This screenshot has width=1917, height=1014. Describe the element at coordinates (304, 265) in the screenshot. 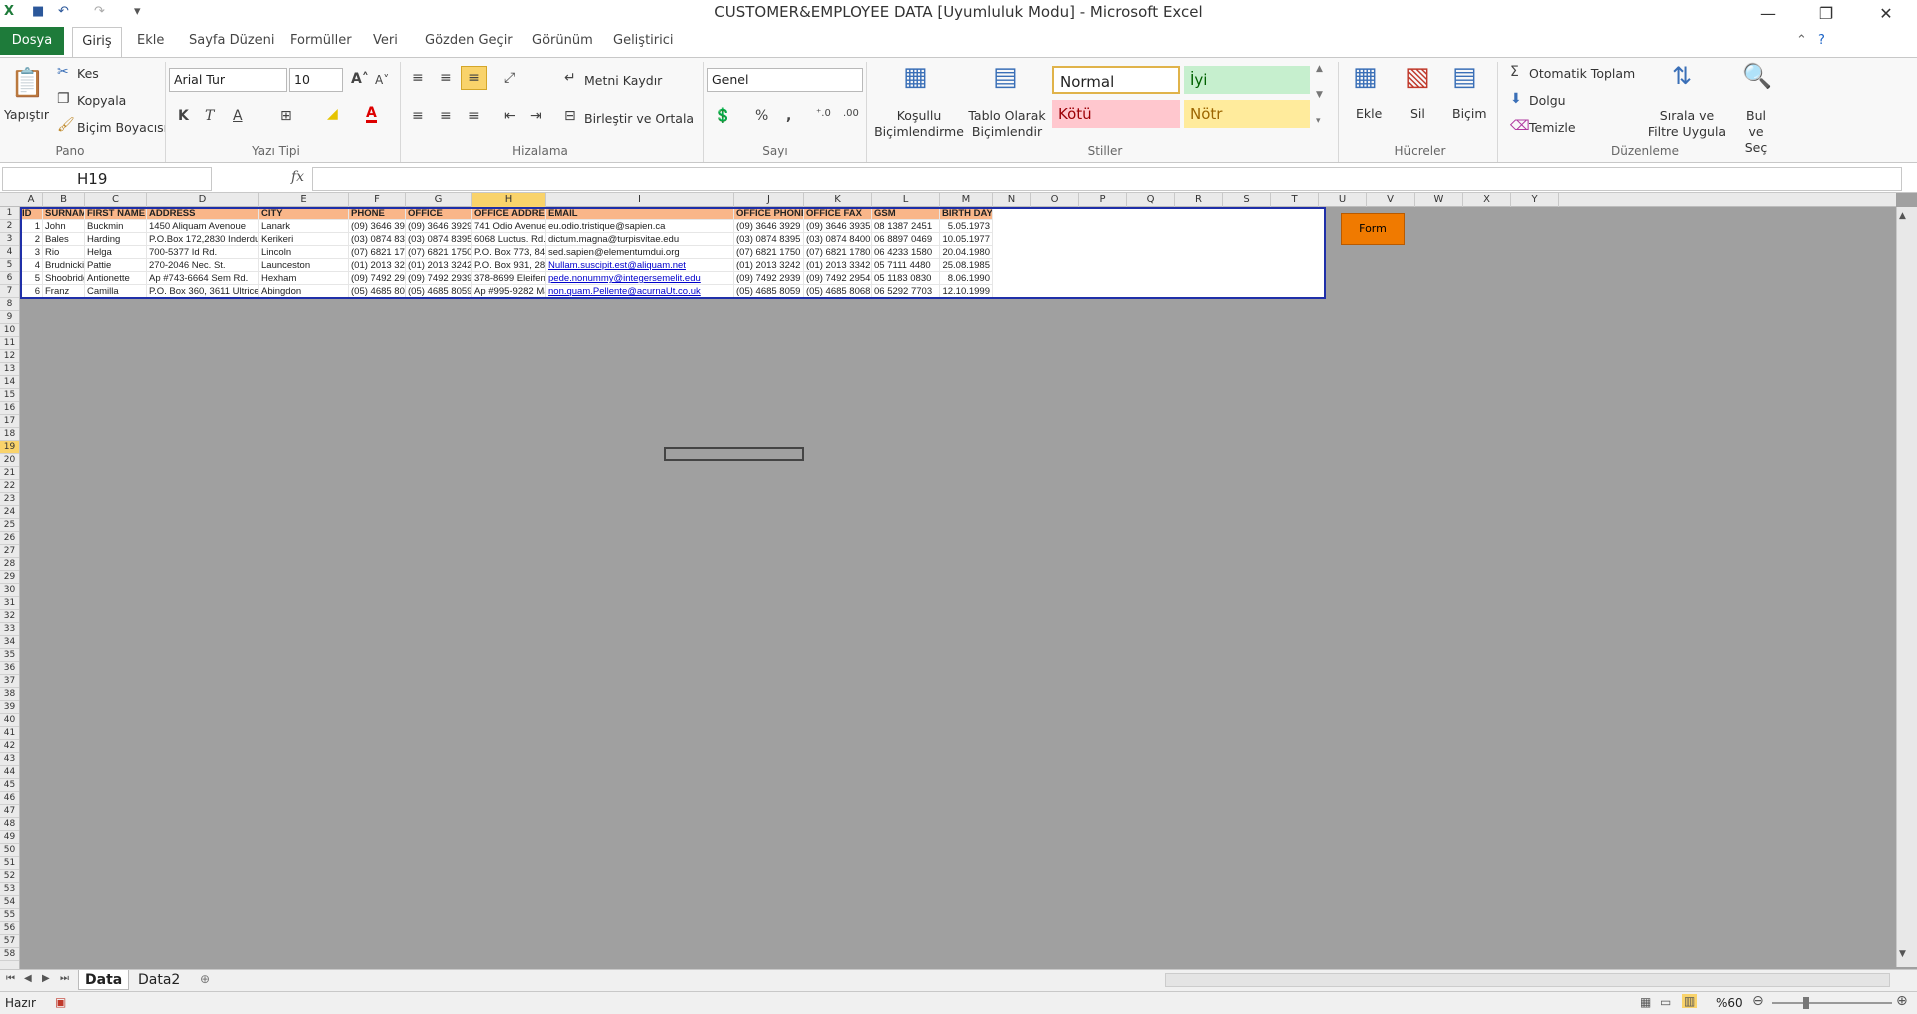

I see `table-cell: Launceston` at that location.